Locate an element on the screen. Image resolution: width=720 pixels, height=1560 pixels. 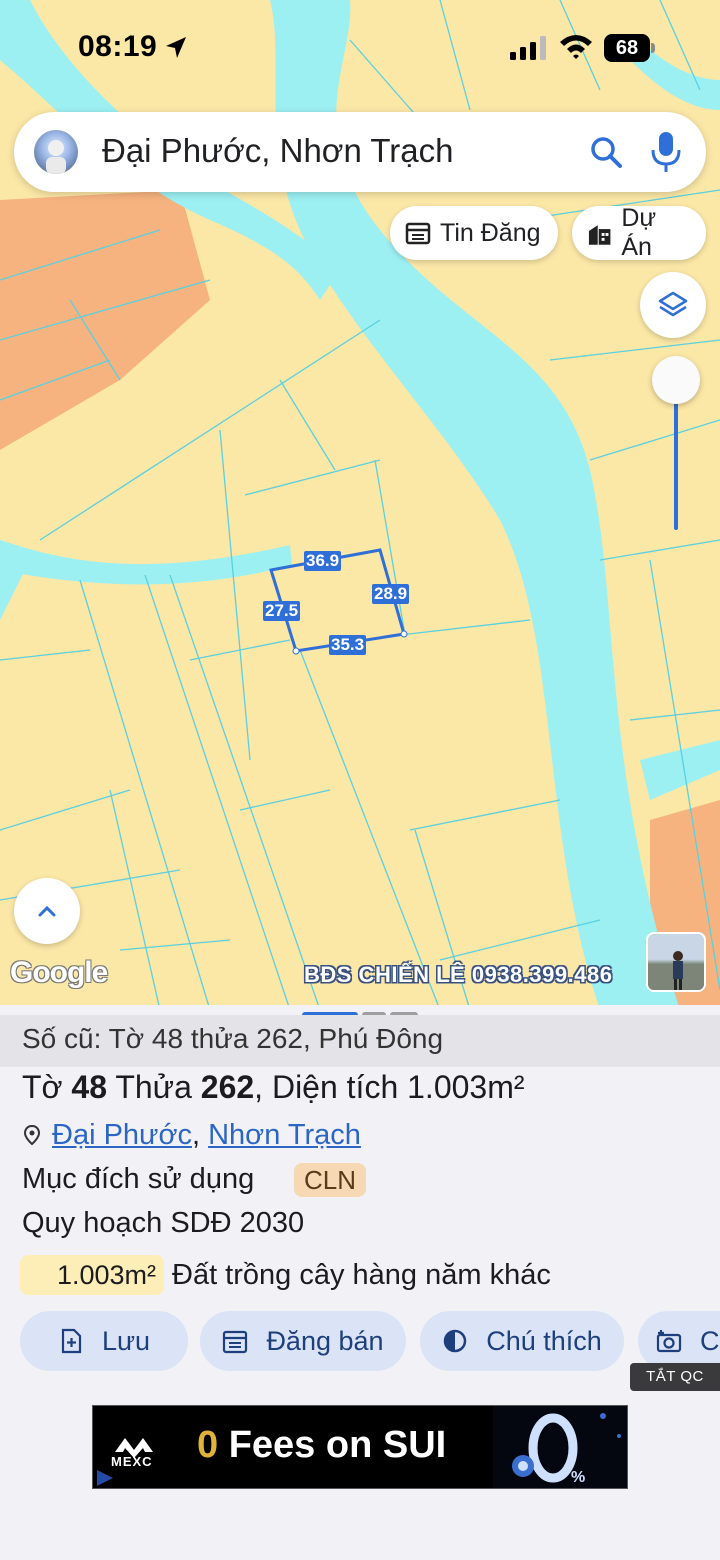
old-parcel-text: Số cũ: Tờ 48 thửa 262, Phú Đông is located at coordinates (233, 1038).